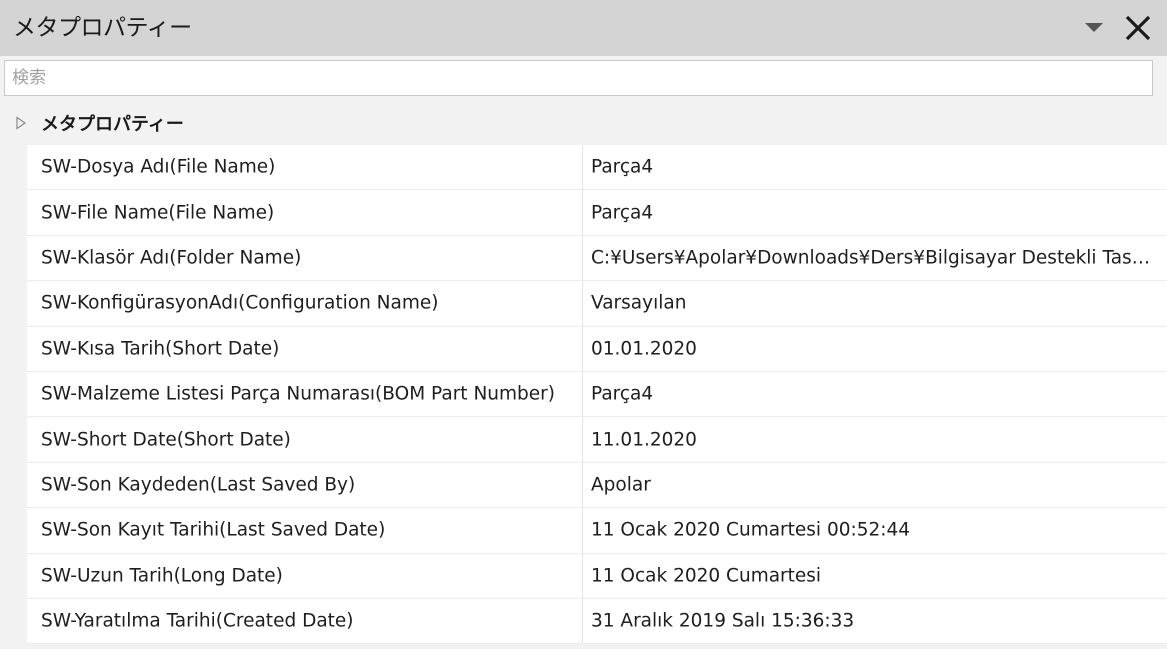 This screenshot has width=1167, height=649. What do you see at coordinates (644, 349) in the screenshot?
I see `property-value: 01.01.2020` at bounding box center [644, 349].